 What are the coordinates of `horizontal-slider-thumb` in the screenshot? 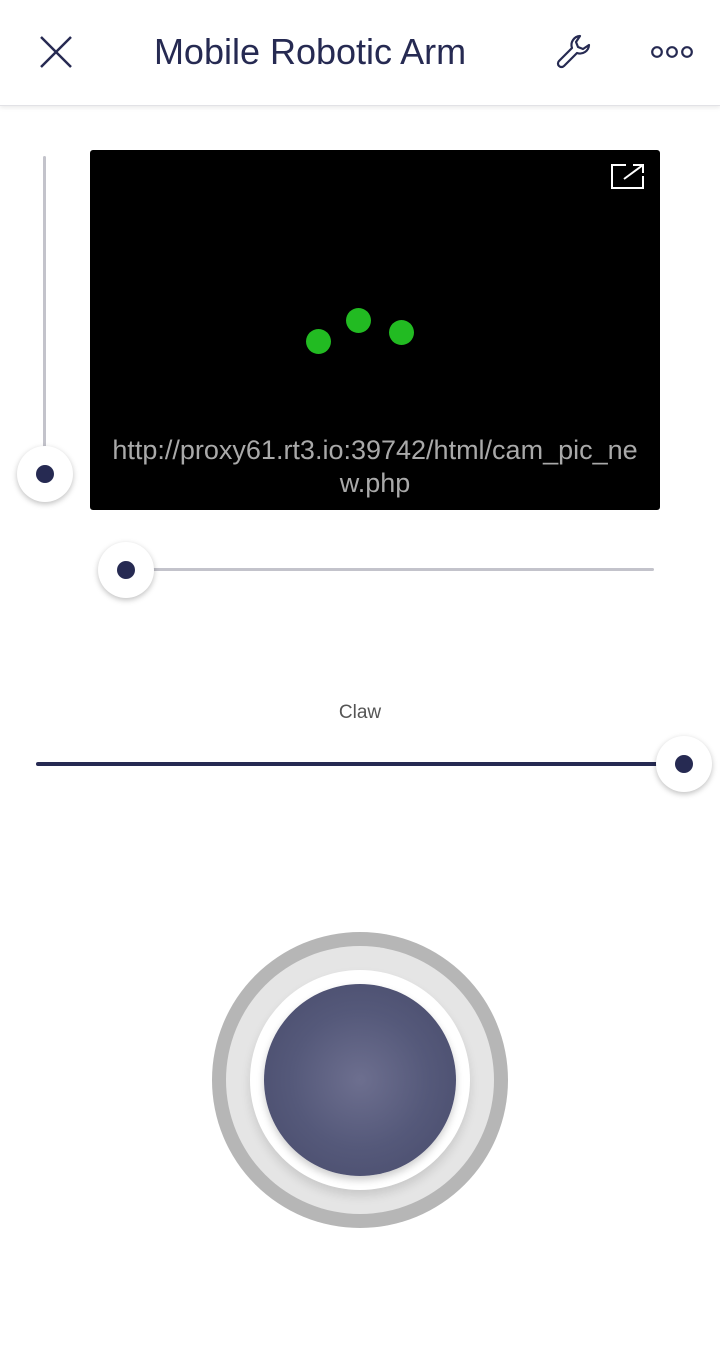 It's located at (126, 570).